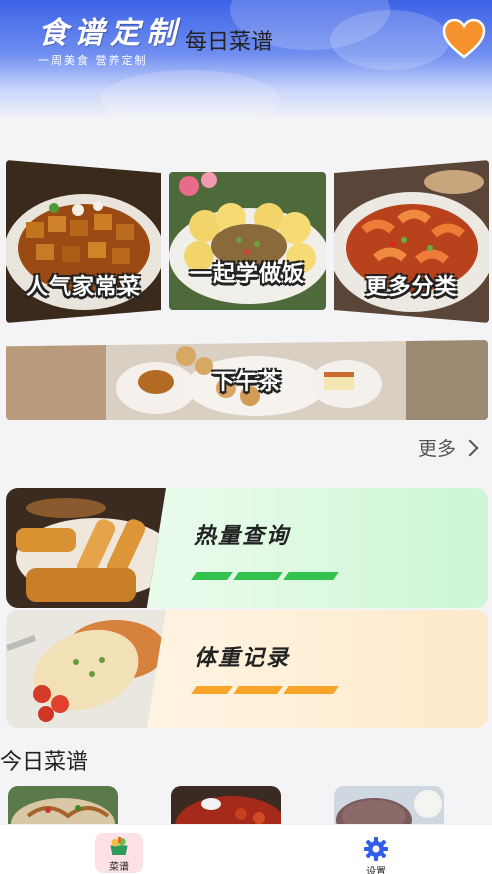  I want to click on bottom-nav: 菜谱 设置, so click(246, 849).